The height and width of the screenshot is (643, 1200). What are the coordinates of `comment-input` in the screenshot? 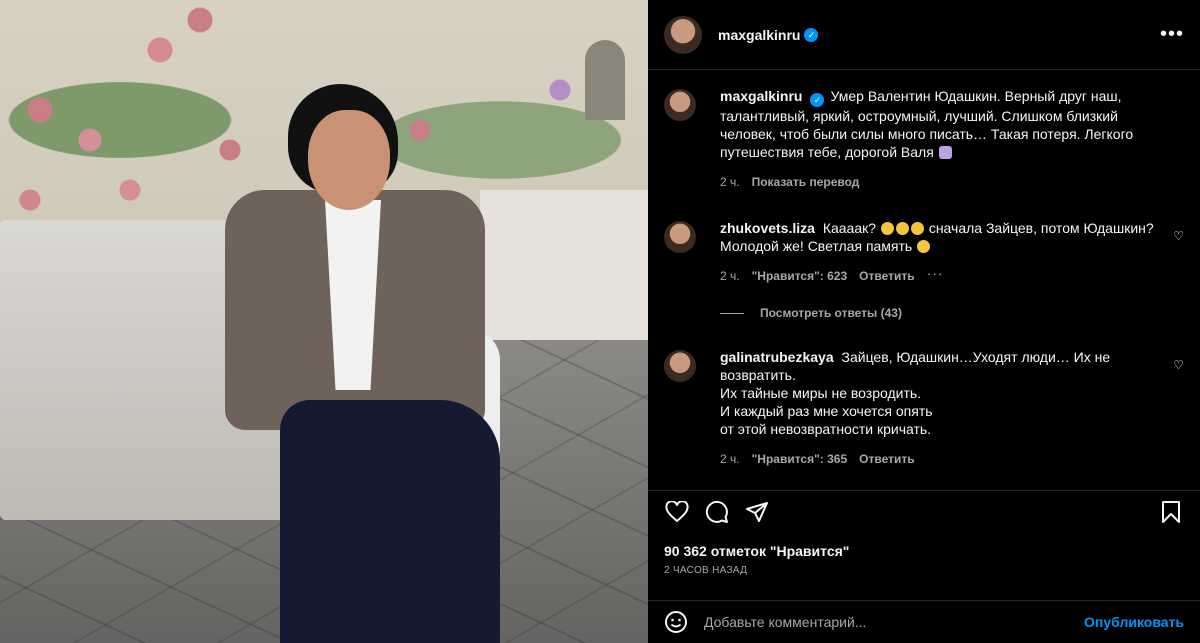 It's located at (894, 622).